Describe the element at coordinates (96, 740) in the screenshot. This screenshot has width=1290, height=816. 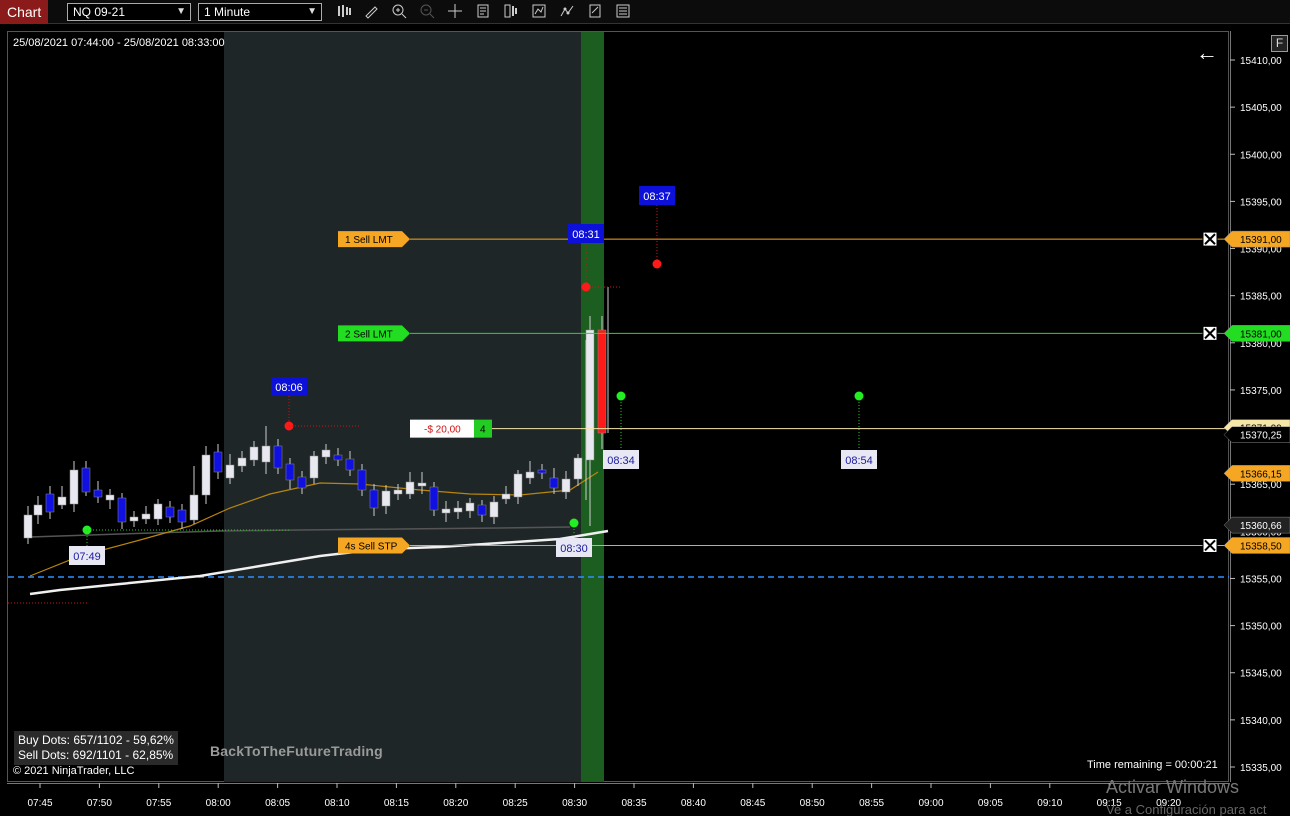
I see `buy-dots-stat: Buy Dots: 657/1102 - 59,62%` at that location.